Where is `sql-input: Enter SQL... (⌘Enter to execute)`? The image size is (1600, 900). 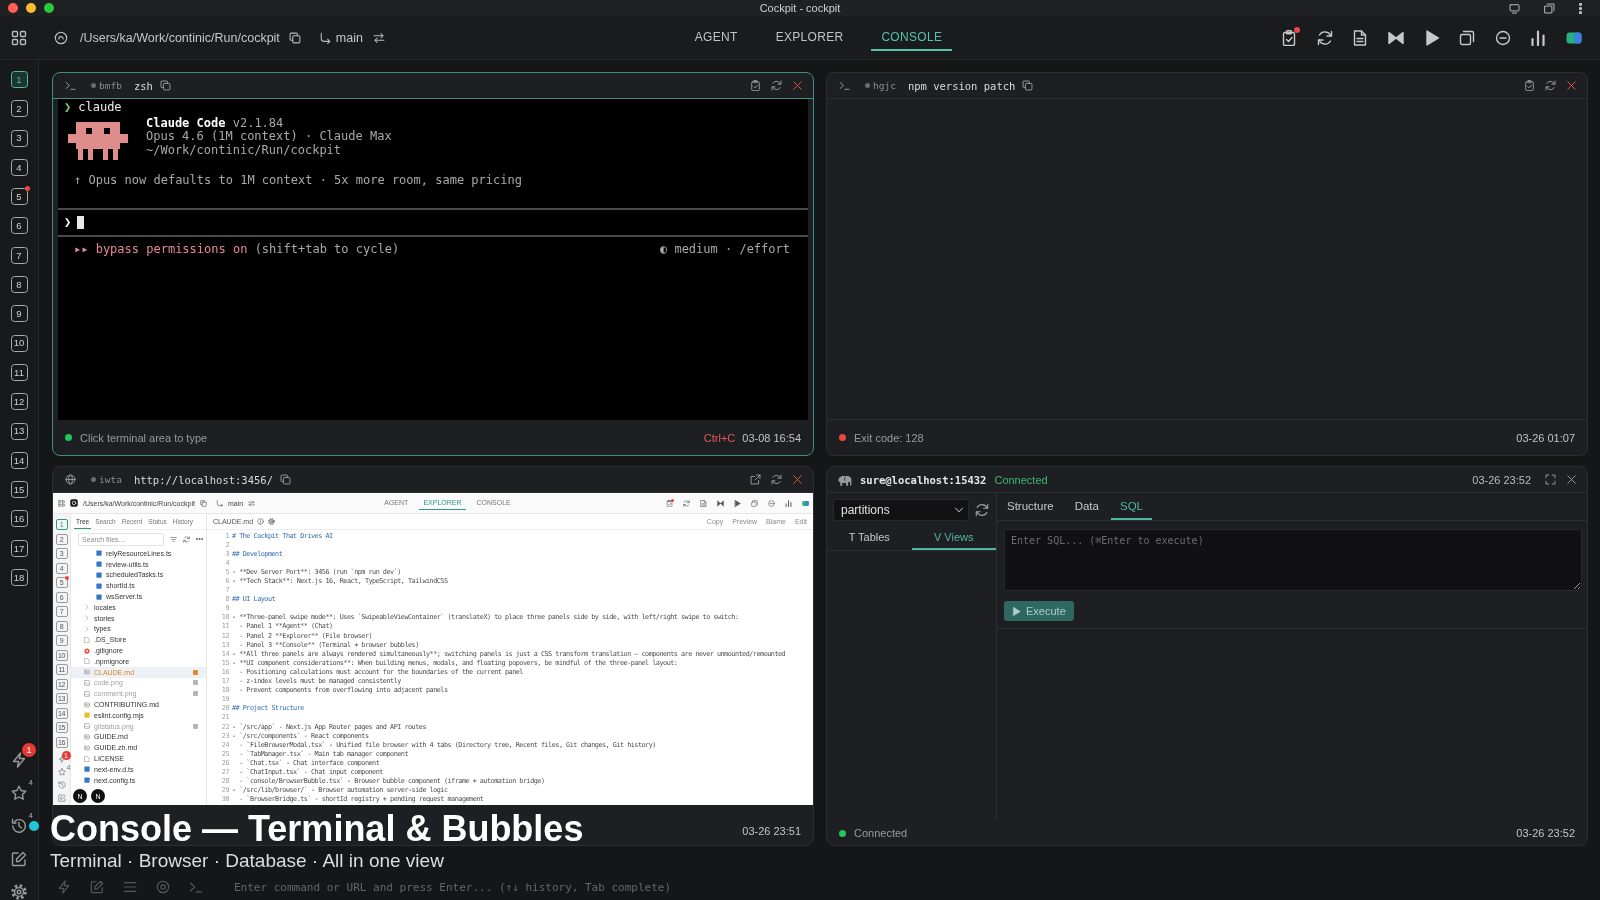
sql-input: Enter SQL... (⌘Enter to execute) is located at coordinates (1293, 560).